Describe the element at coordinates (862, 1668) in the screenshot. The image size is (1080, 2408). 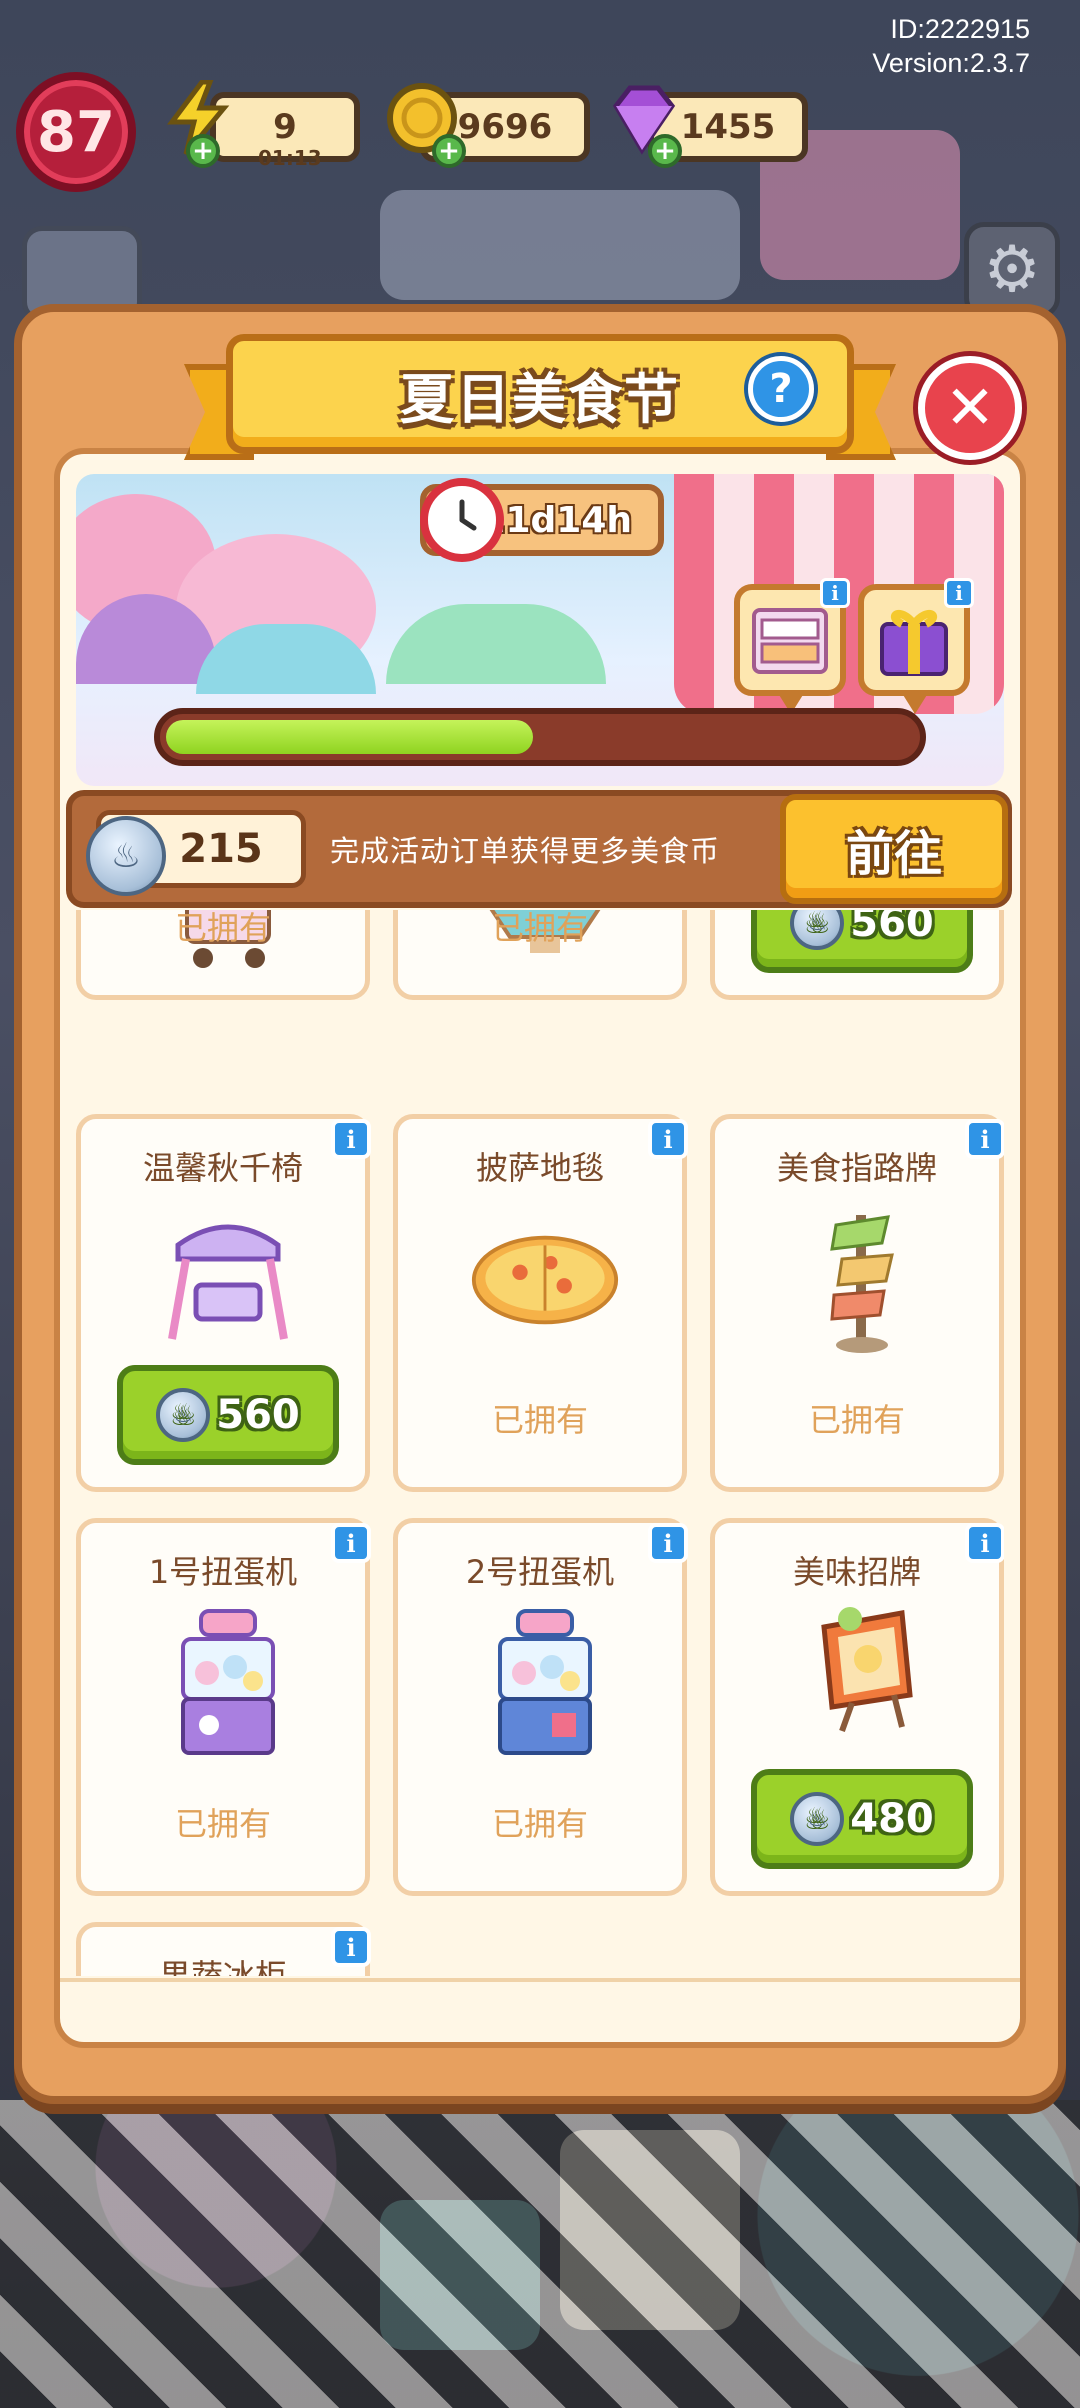
I see `tasty-signboard-art` at that location.